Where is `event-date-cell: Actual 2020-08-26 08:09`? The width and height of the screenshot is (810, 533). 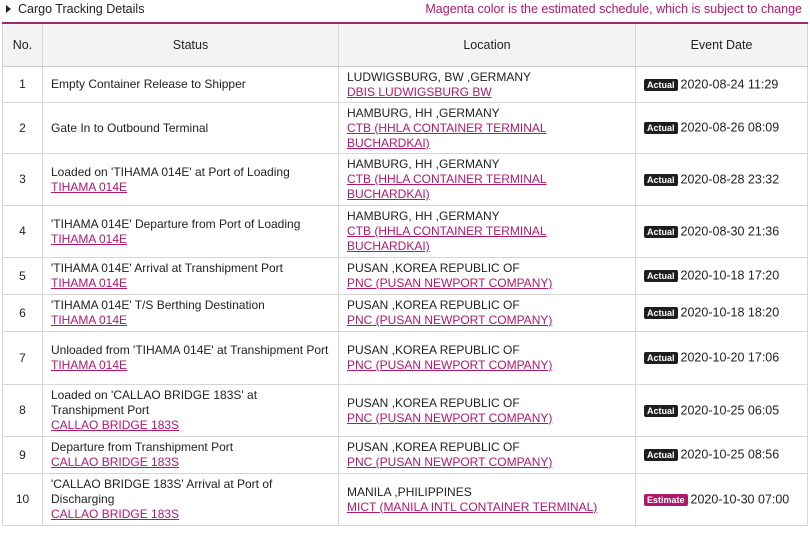
event-date-cell: Actual 2020-08-26 08:09 is located at coordinates (721, 128).